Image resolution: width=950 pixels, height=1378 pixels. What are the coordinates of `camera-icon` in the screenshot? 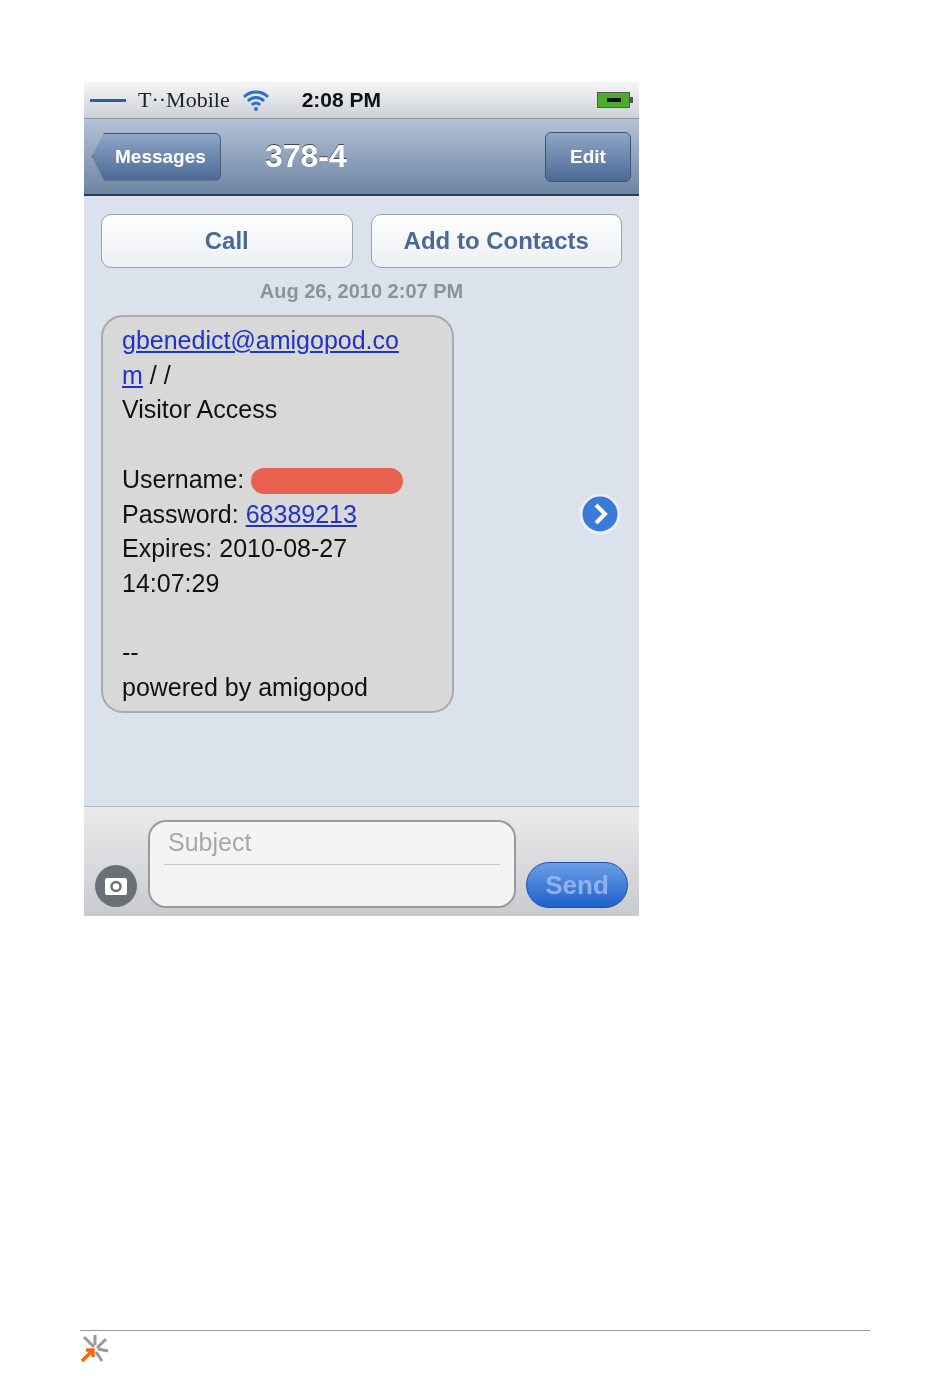 It's located at (116, 886).